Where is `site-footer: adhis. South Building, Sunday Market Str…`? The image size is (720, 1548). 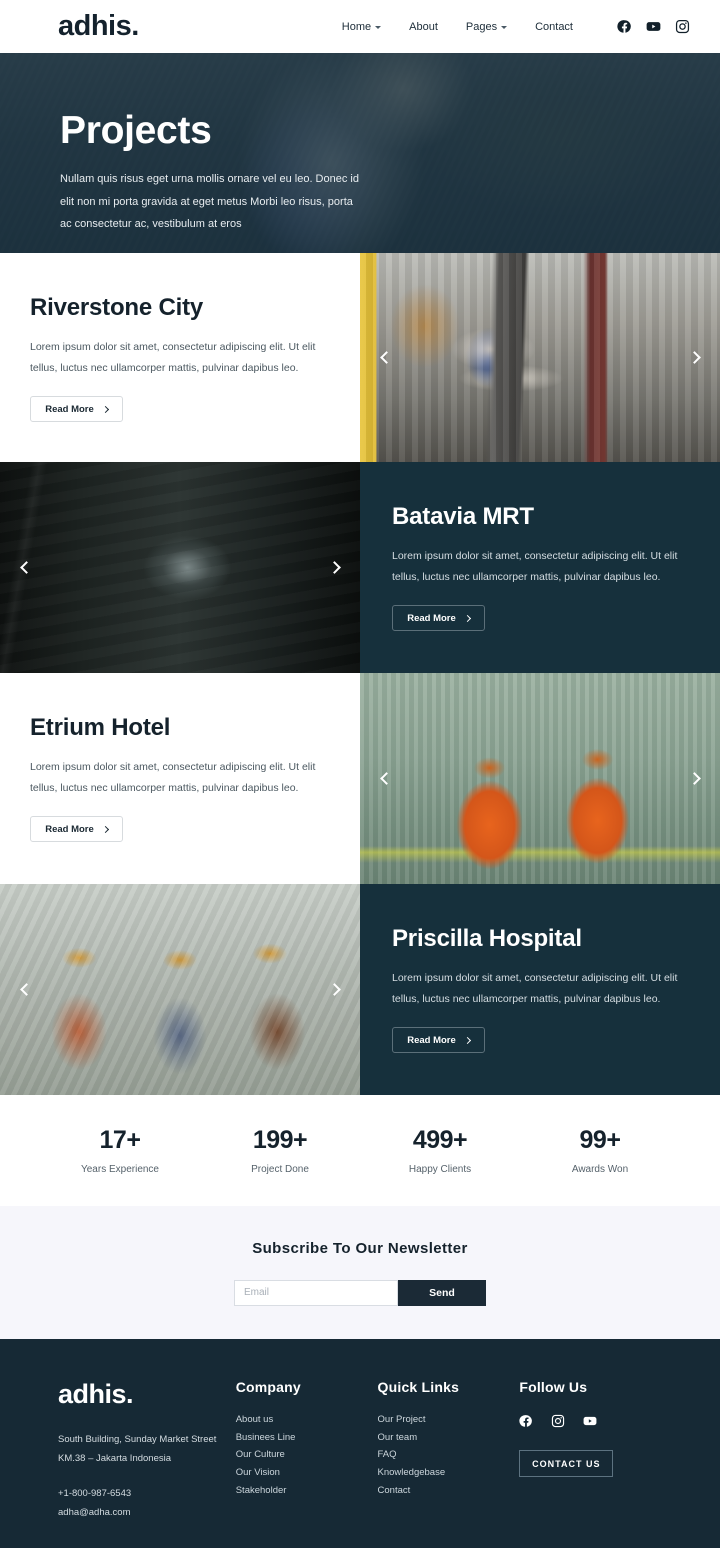
site-footer: adhis. South Building, Sunday Market Str… is located at coordinates (360, 1443).